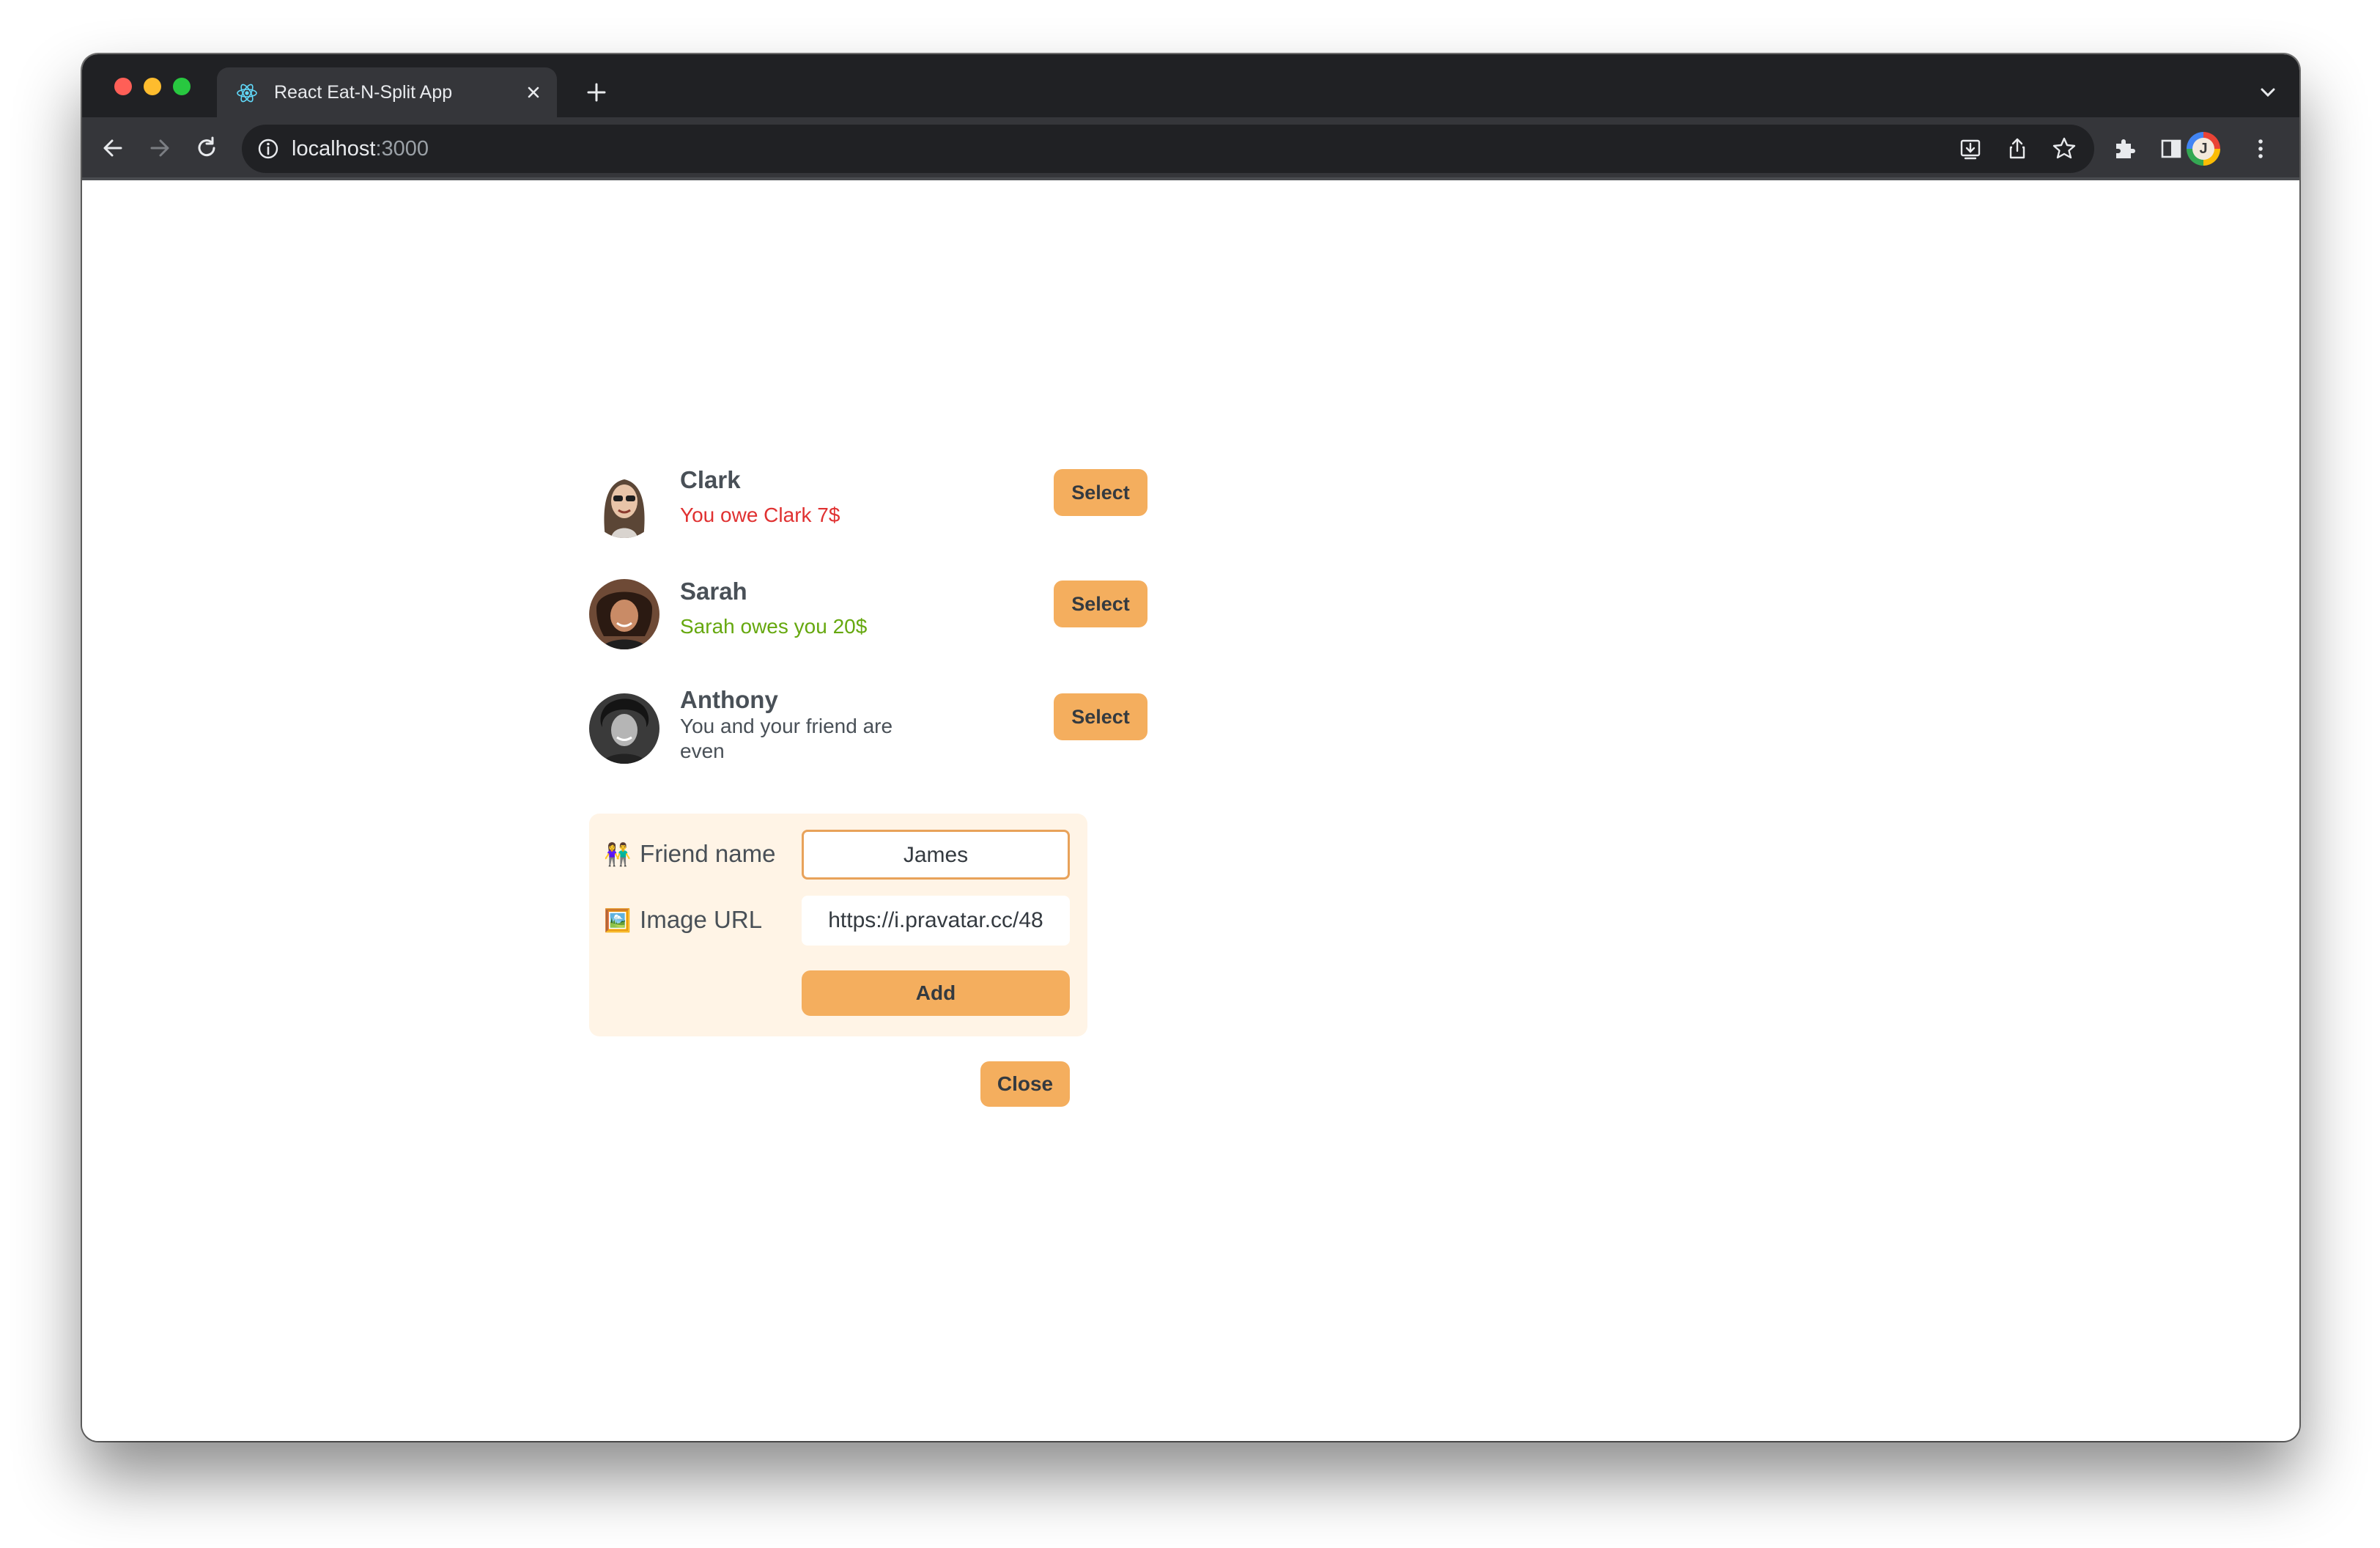  I want to click on install-app-icon, so click(1970, 149).